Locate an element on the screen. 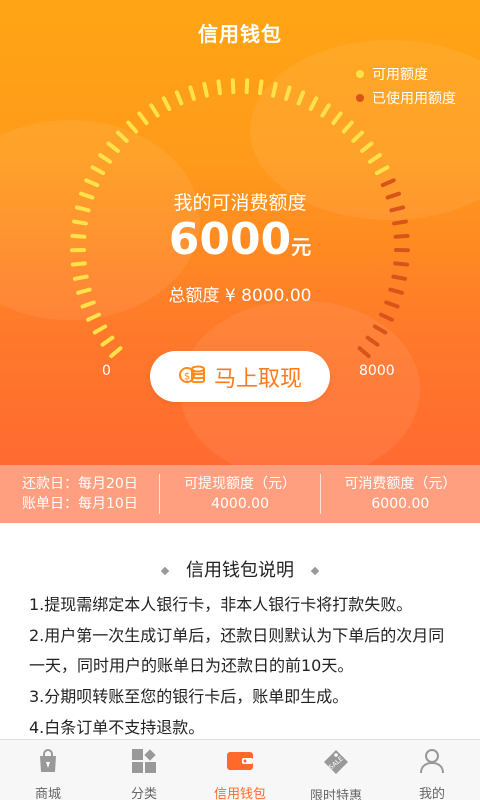 The image size is (480, 800). tab-category: 分类 is located at coordinates (144, 770).